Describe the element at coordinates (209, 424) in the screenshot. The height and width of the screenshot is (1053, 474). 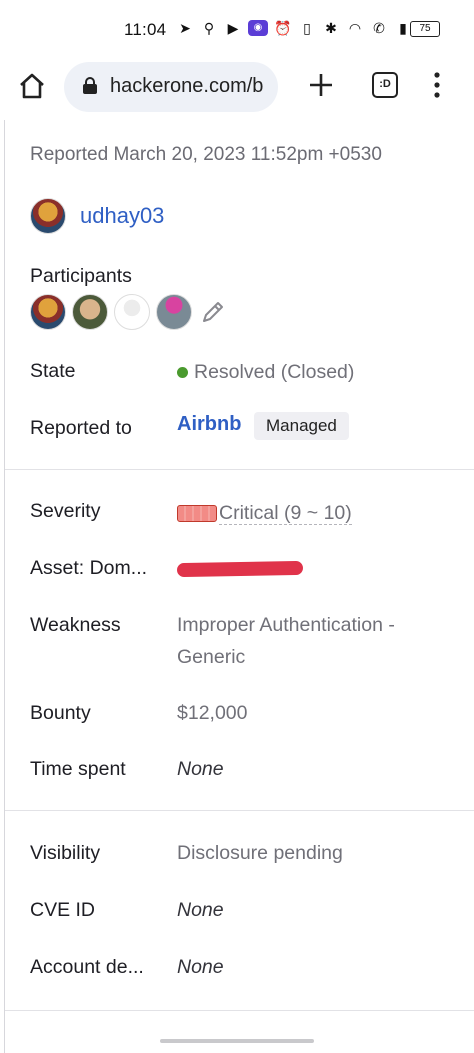
I see `program-link: Airbnb` at that location.